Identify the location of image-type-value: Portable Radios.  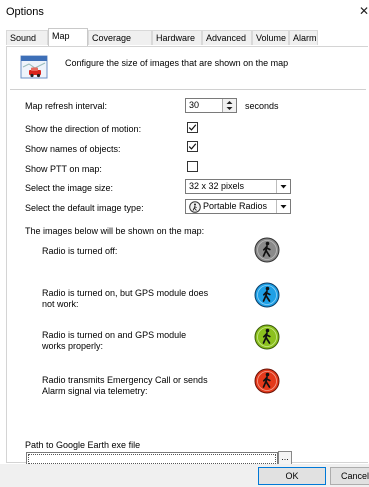
(235, 206).